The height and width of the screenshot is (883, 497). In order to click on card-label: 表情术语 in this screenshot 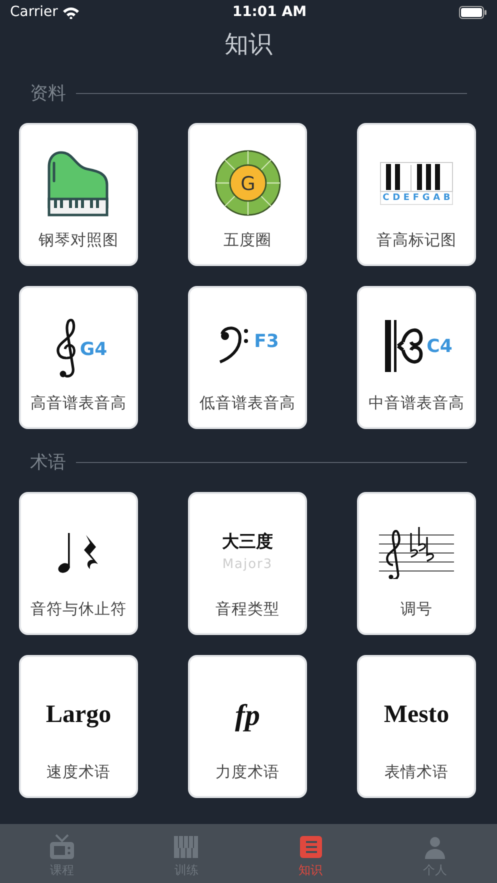, I will do `click(416, 772)`.